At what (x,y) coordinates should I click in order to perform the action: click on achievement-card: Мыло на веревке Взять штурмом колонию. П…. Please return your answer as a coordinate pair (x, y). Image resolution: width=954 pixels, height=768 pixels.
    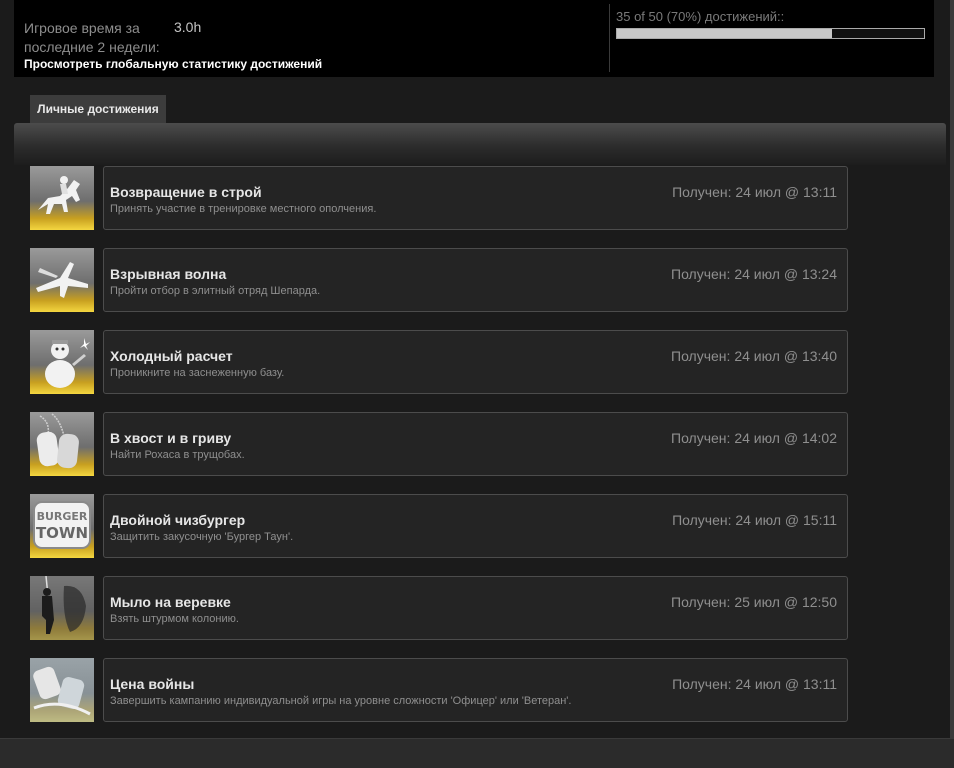
    Looking at the image, I should click on (475, 608).